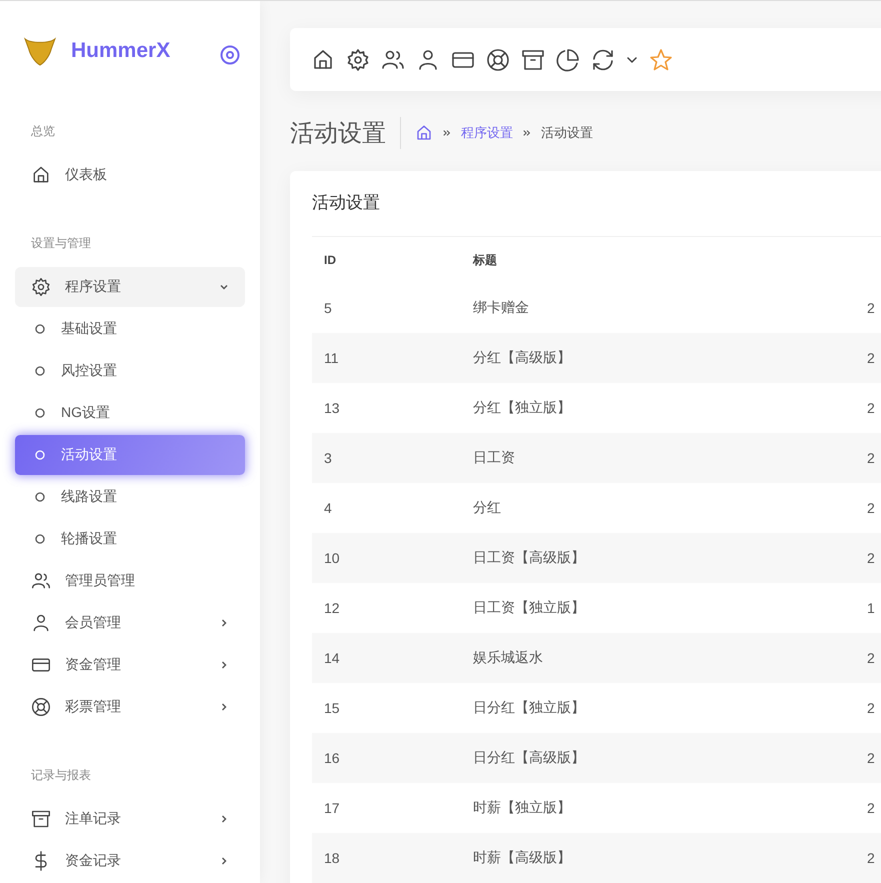  I want to click on nav-item: 彩票管理, so click(130, 707).